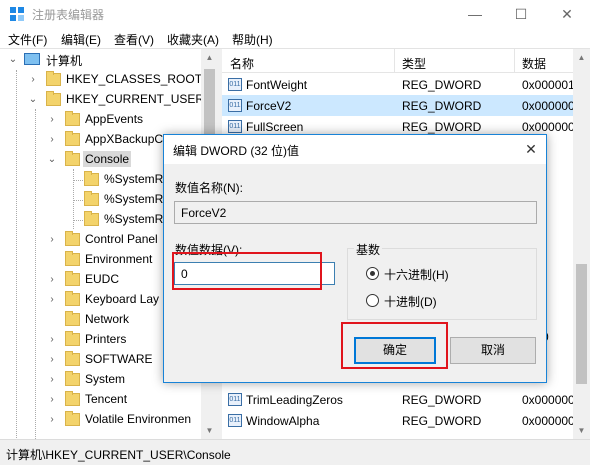  Describe the element at coordinates (475, 14) in the screenshot. I see `minimize-button: —` at that location.